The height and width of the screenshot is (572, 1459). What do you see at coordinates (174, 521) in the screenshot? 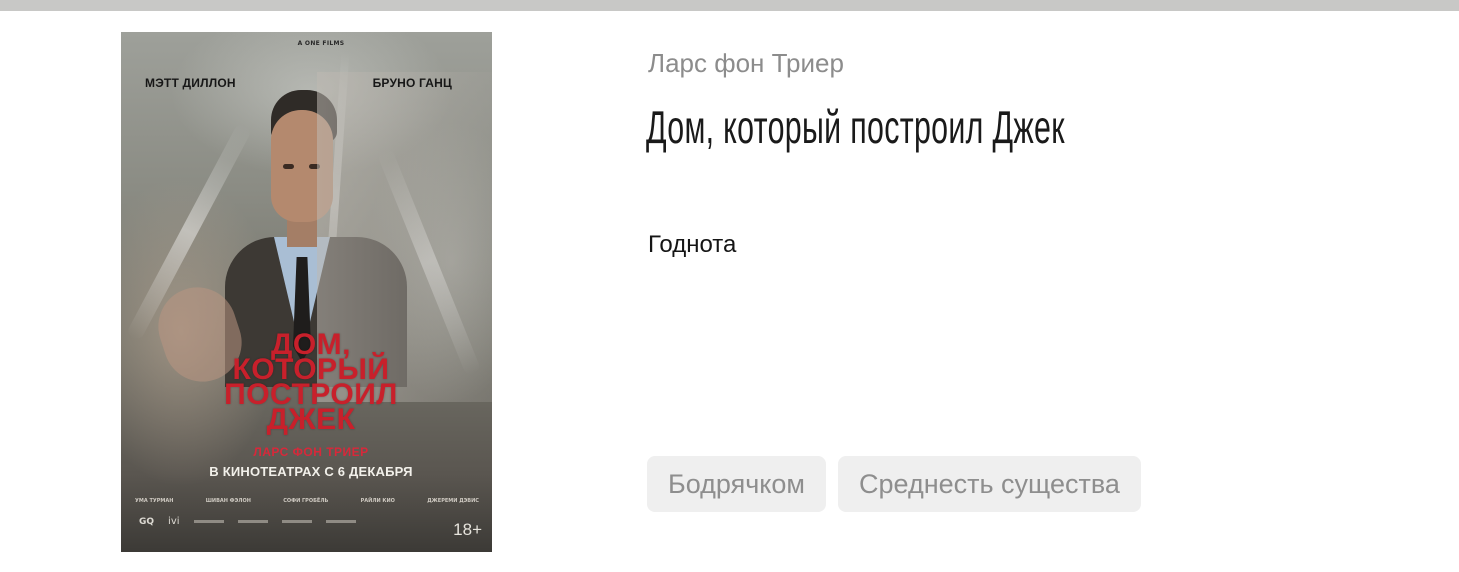
I see `ivi-logo: ivi` at bounding box center [174, 521].